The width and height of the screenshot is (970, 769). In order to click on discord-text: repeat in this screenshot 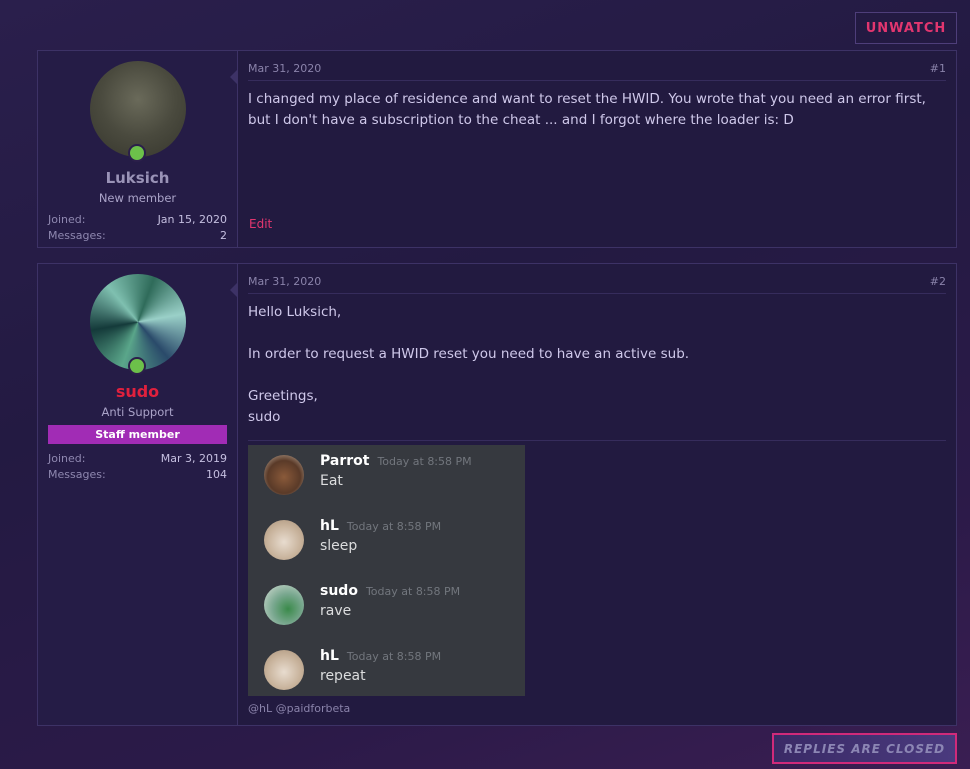, I will do `click(343, 676)`.